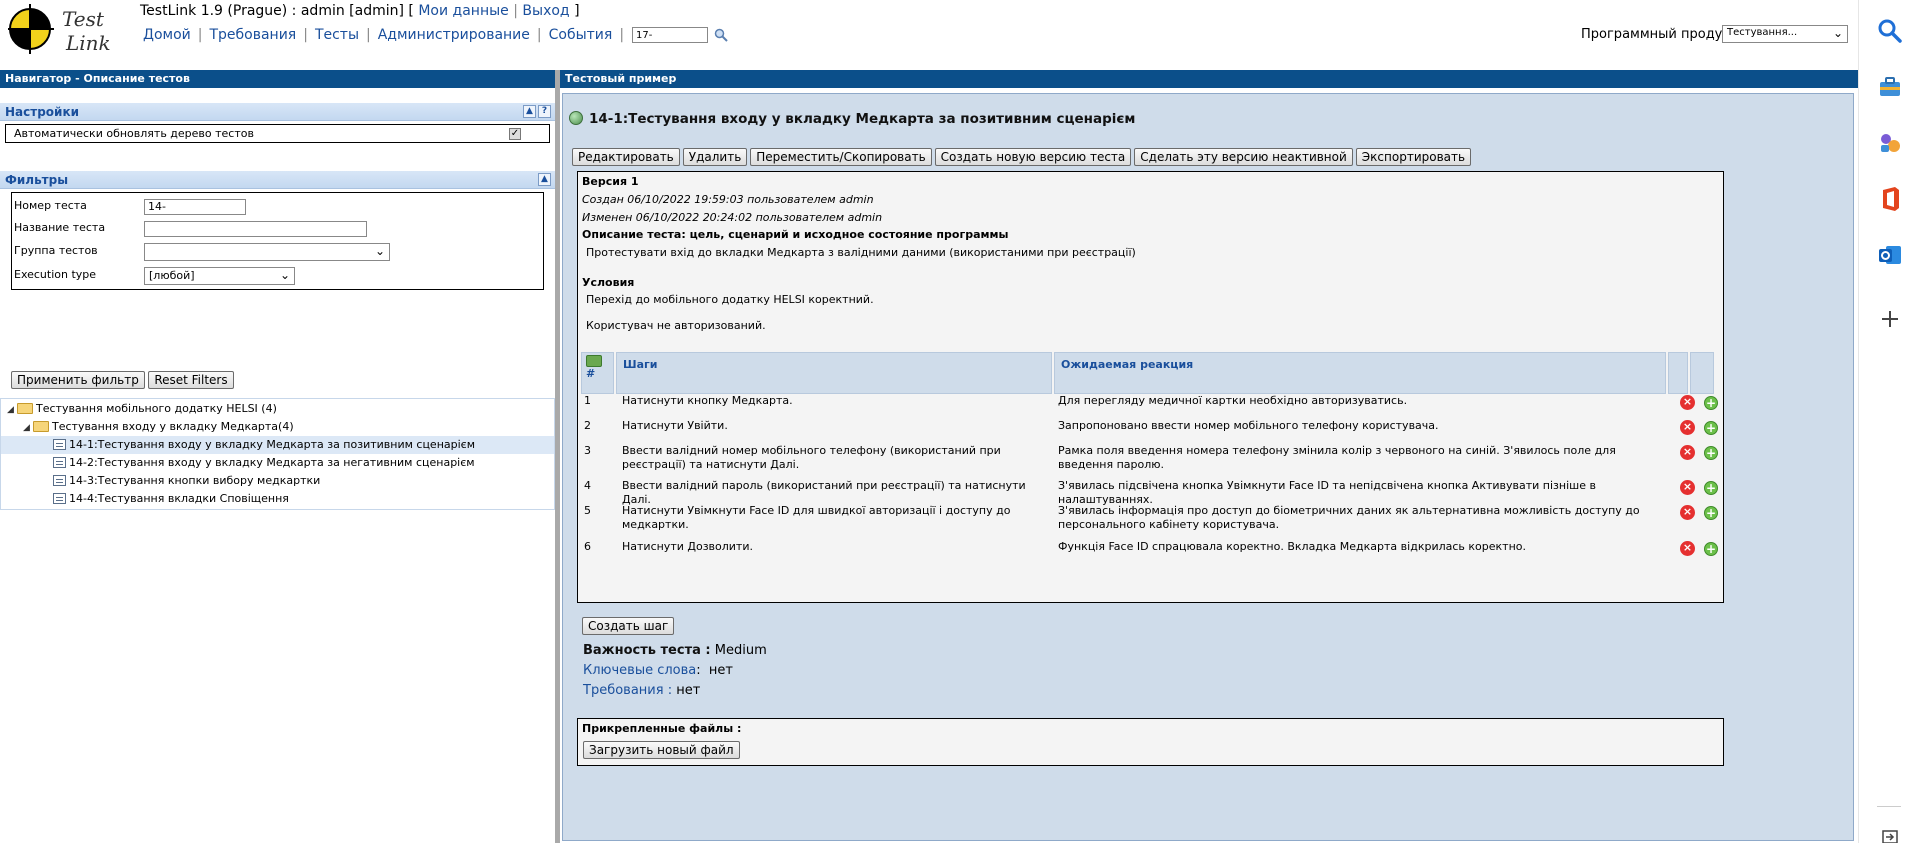 The height and width of the screenshot is (846, 1919). I want to click on requirements-line: Требования : нет, so click(641, 690).